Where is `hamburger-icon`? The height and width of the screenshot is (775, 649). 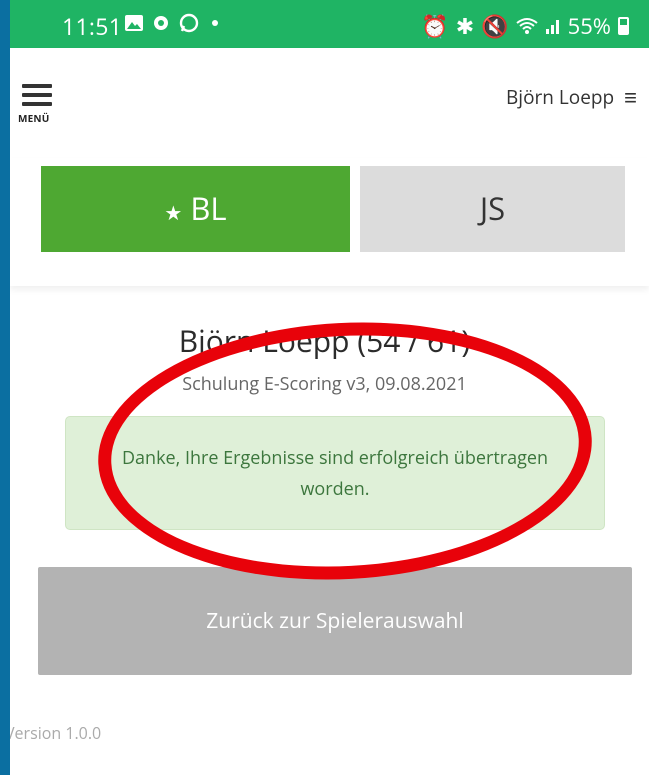 hamburger-icon is located at coordinates (37, 86).